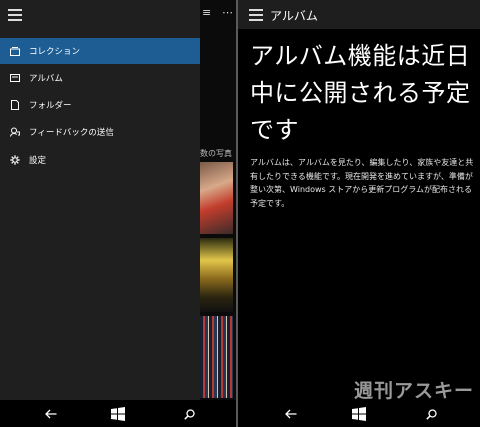  Describe the element at coordinates (71, 133) in the screenshot. I see `nav-item-label: フィードバックの送信` at that location.